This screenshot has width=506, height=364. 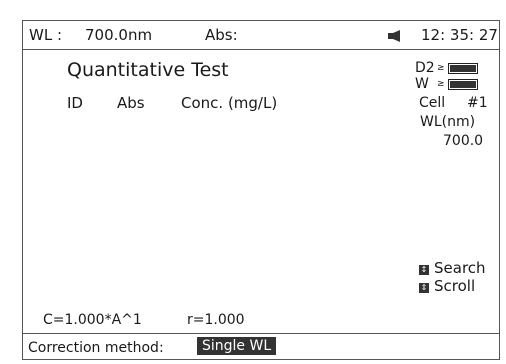 What do you see at coordinates (216, 320) in the screenshot?
I see `correlation-coefficient: r=1.000` at bounding box center [216, 320].